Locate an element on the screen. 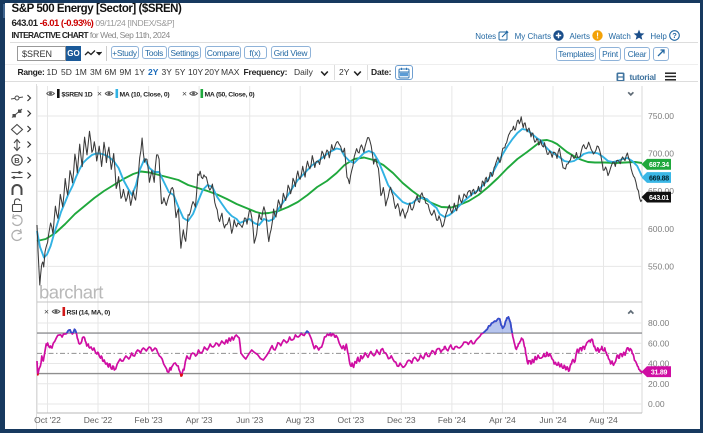 The width and height of the screenshot is (703, 433). svg-text: 643.01 is located at coordinates (659, 198).